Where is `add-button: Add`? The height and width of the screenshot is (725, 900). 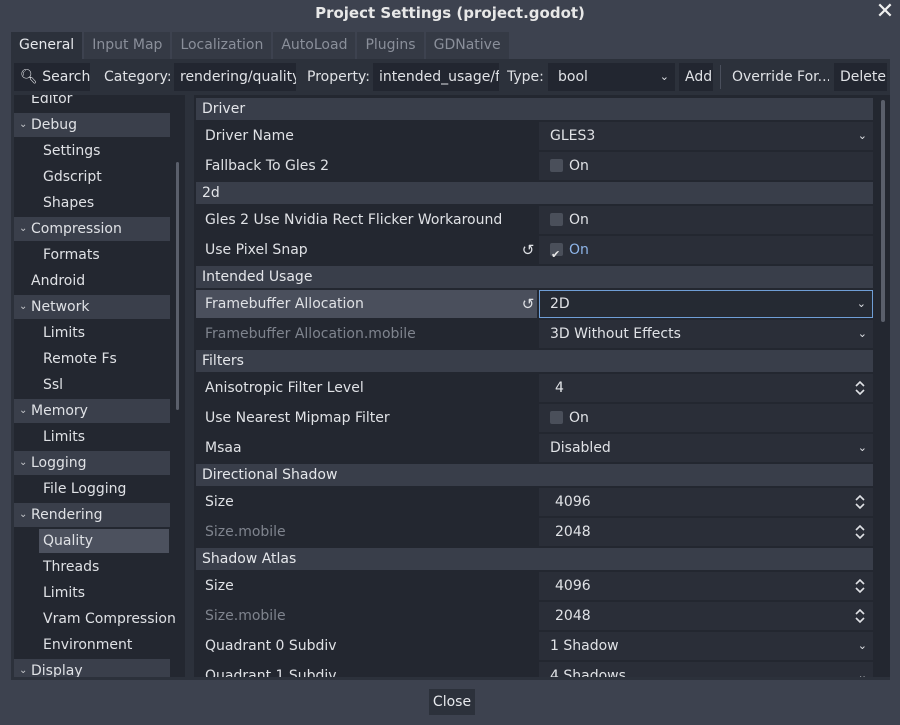
add-button: Add is located at coordinates (696, 77).